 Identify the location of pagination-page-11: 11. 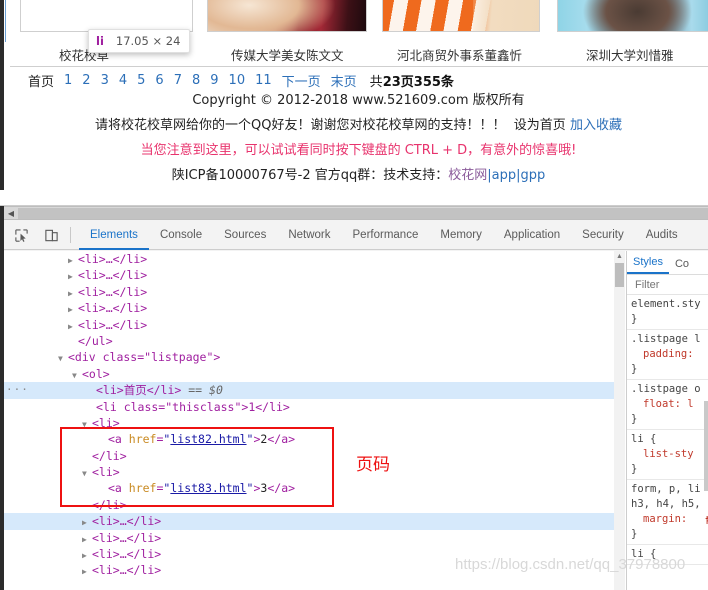
(263, 80).